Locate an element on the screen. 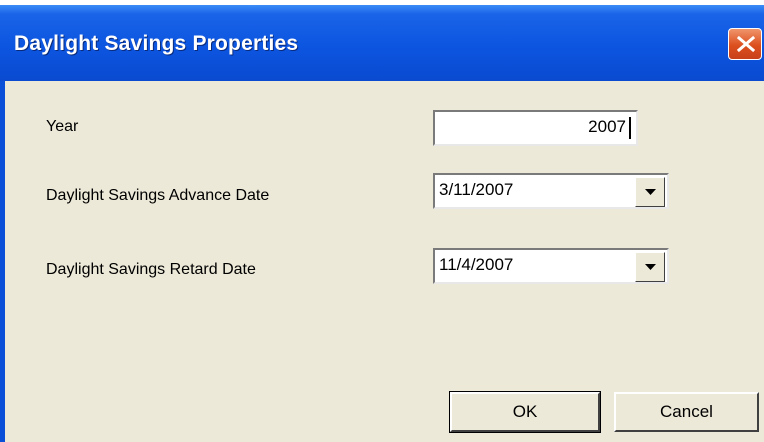 This screenshot has height=442, width=764. advance-date-dropdown-button is located at coordinates (650, 192).